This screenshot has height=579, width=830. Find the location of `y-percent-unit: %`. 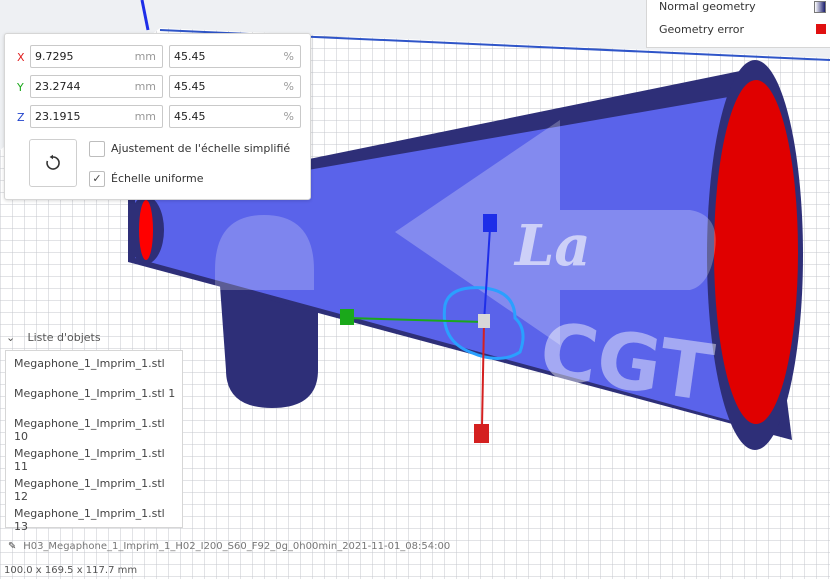

y-percent-unit: % is located at coordinates (288, 86).